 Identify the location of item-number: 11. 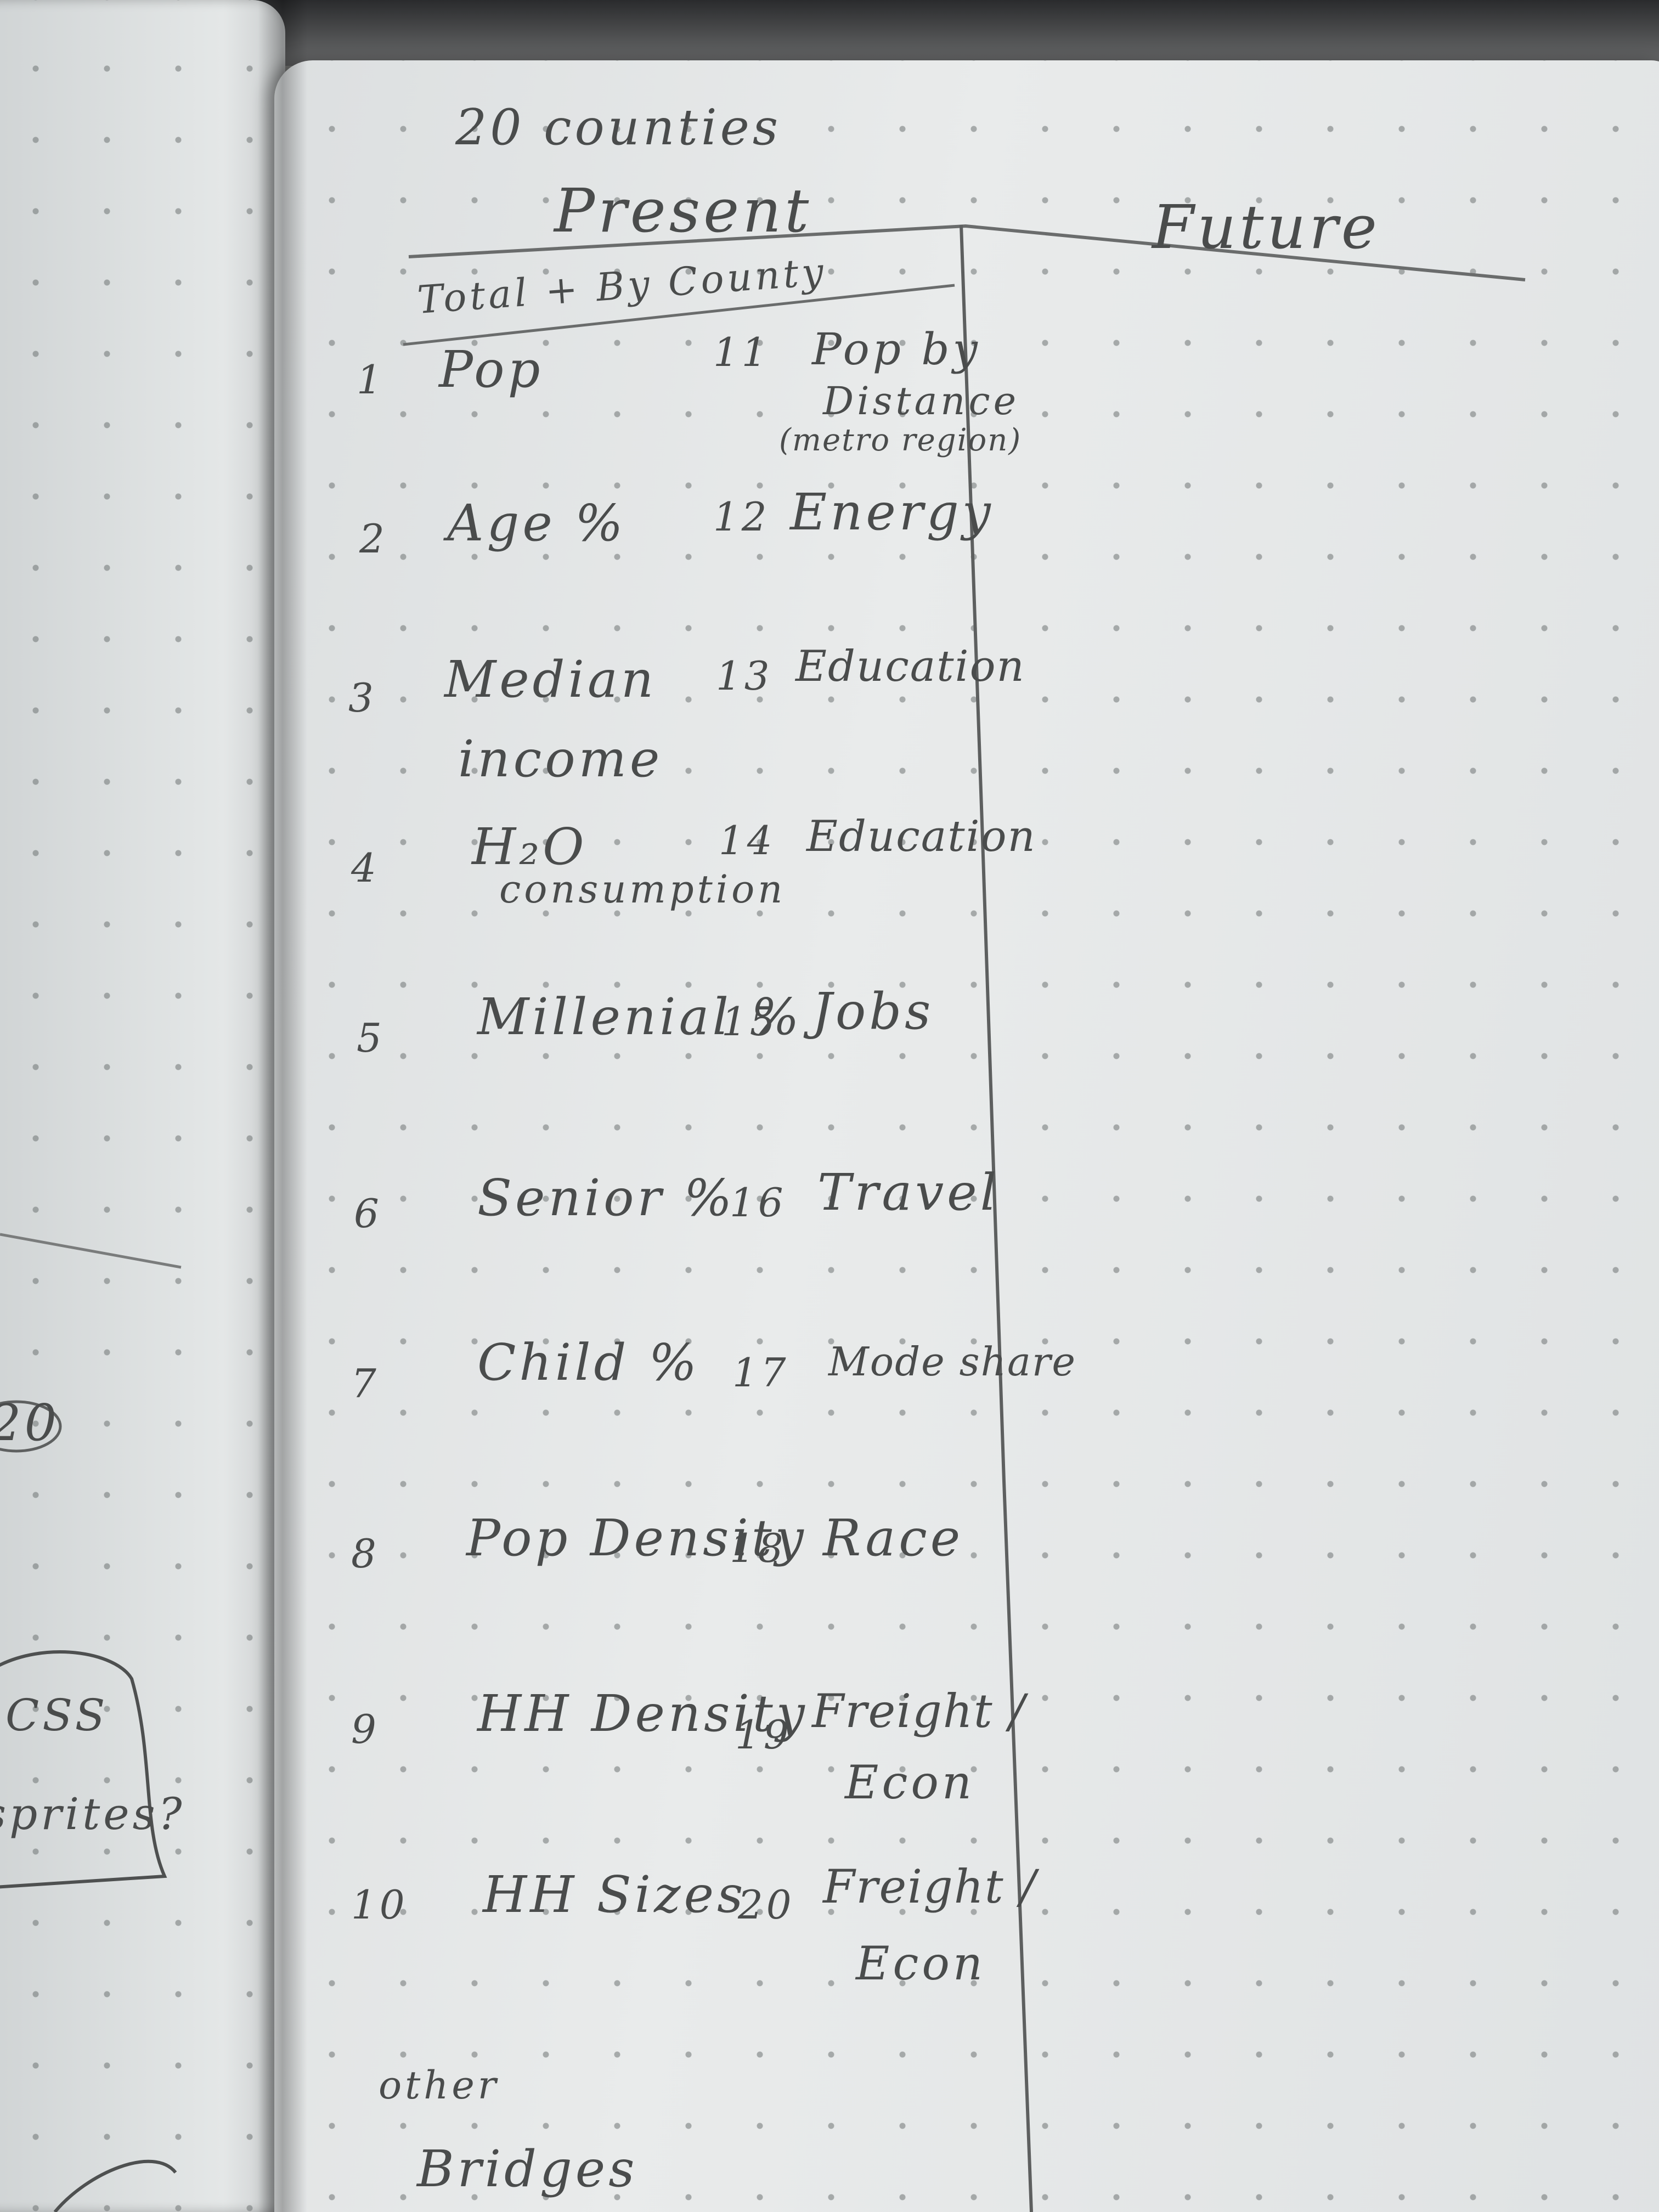
(742, 352).